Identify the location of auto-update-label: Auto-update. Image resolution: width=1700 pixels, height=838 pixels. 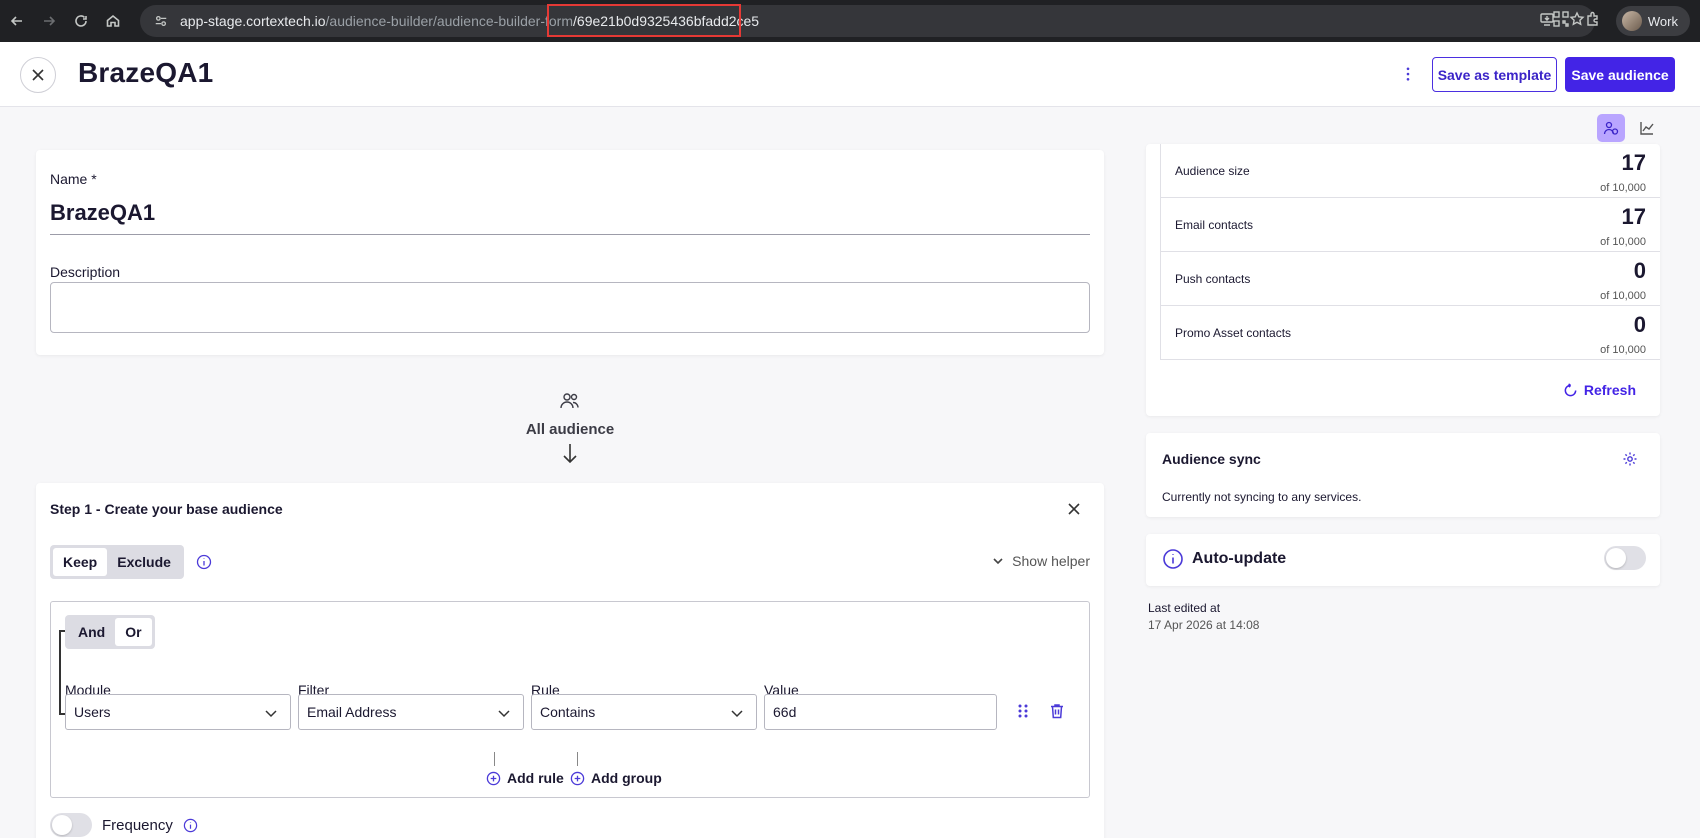
(1239, 558).